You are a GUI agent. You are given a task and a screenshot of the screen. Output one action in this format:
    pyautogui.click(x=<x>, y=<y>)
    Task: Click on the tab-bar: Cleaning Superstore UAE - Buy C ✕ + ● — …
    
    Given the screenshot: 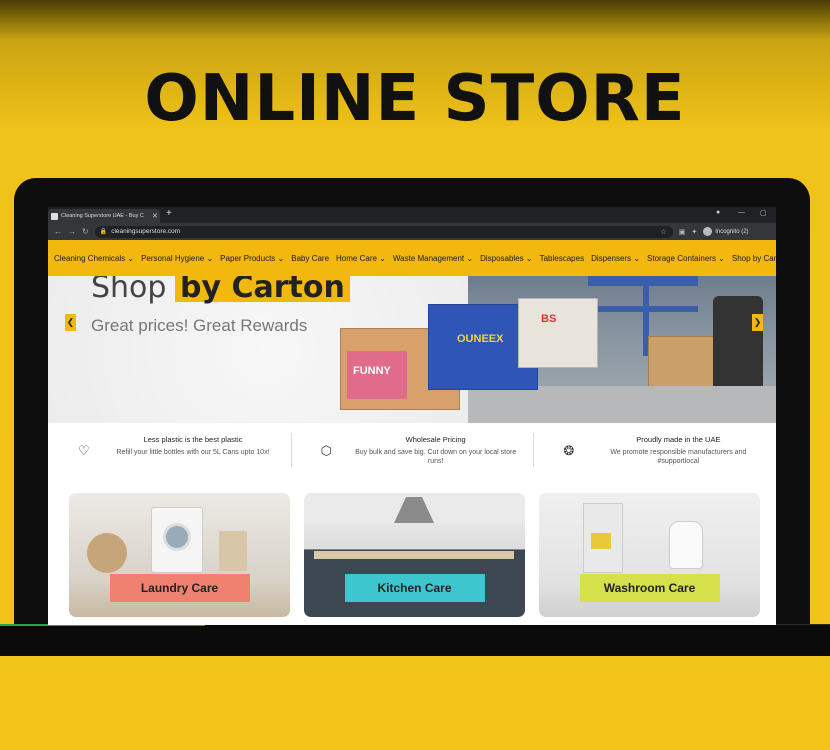 What is the action you would take?
    pyautogui.click(x=412, y=215)
    